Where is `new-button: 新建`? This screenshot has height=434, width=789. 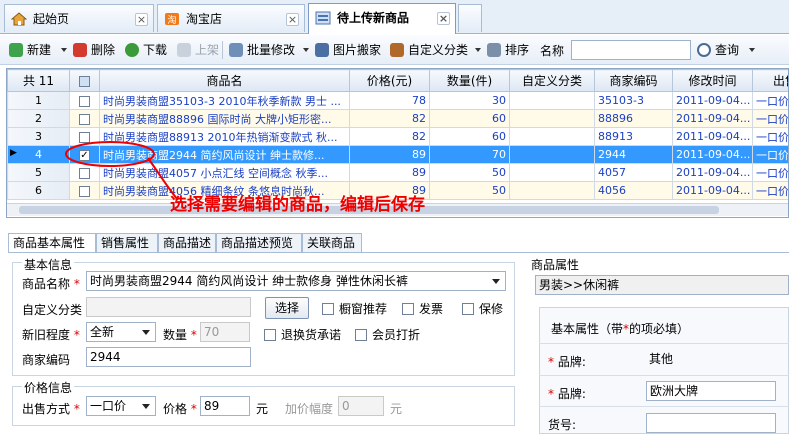
new-button: 新建 is located at coordinates (30, 50).